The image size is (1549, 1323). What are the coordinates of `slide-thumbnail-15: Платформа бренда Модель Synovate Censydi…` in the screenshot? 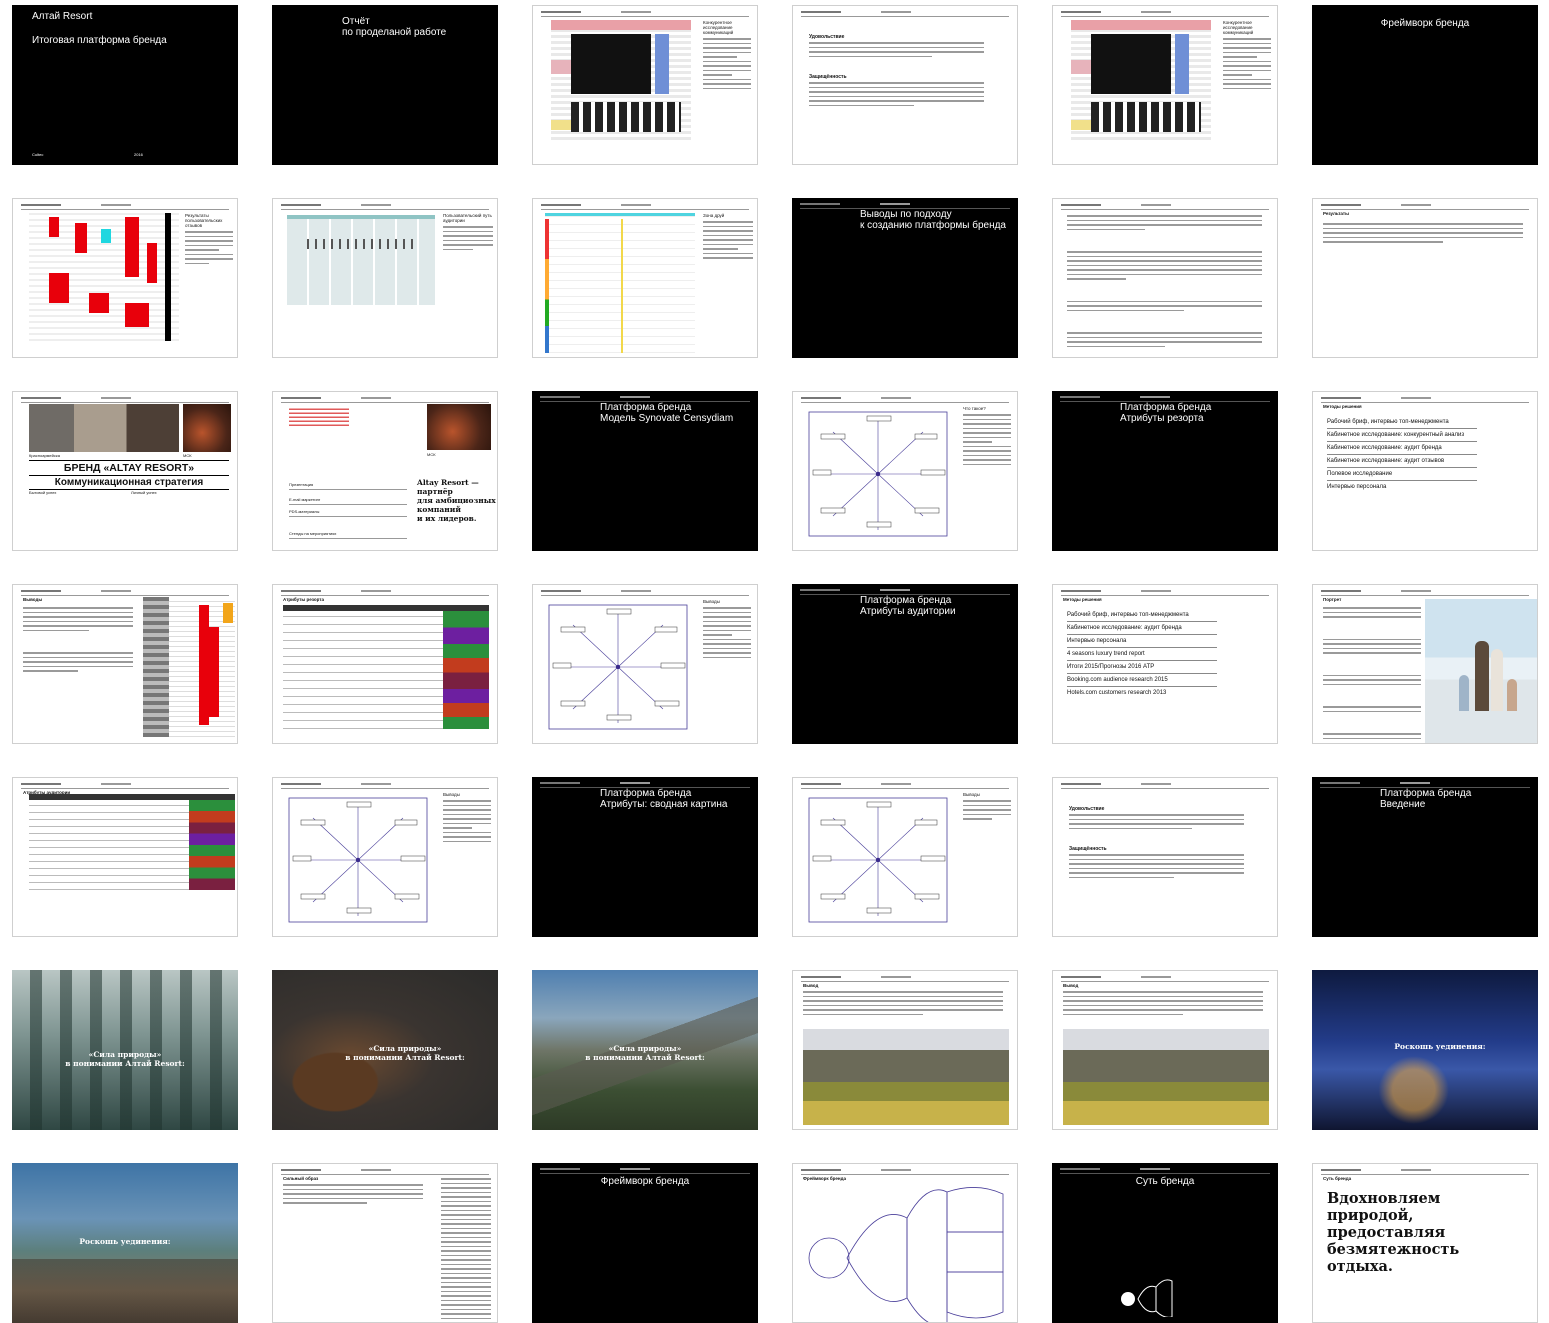 It's located at (645, 471).